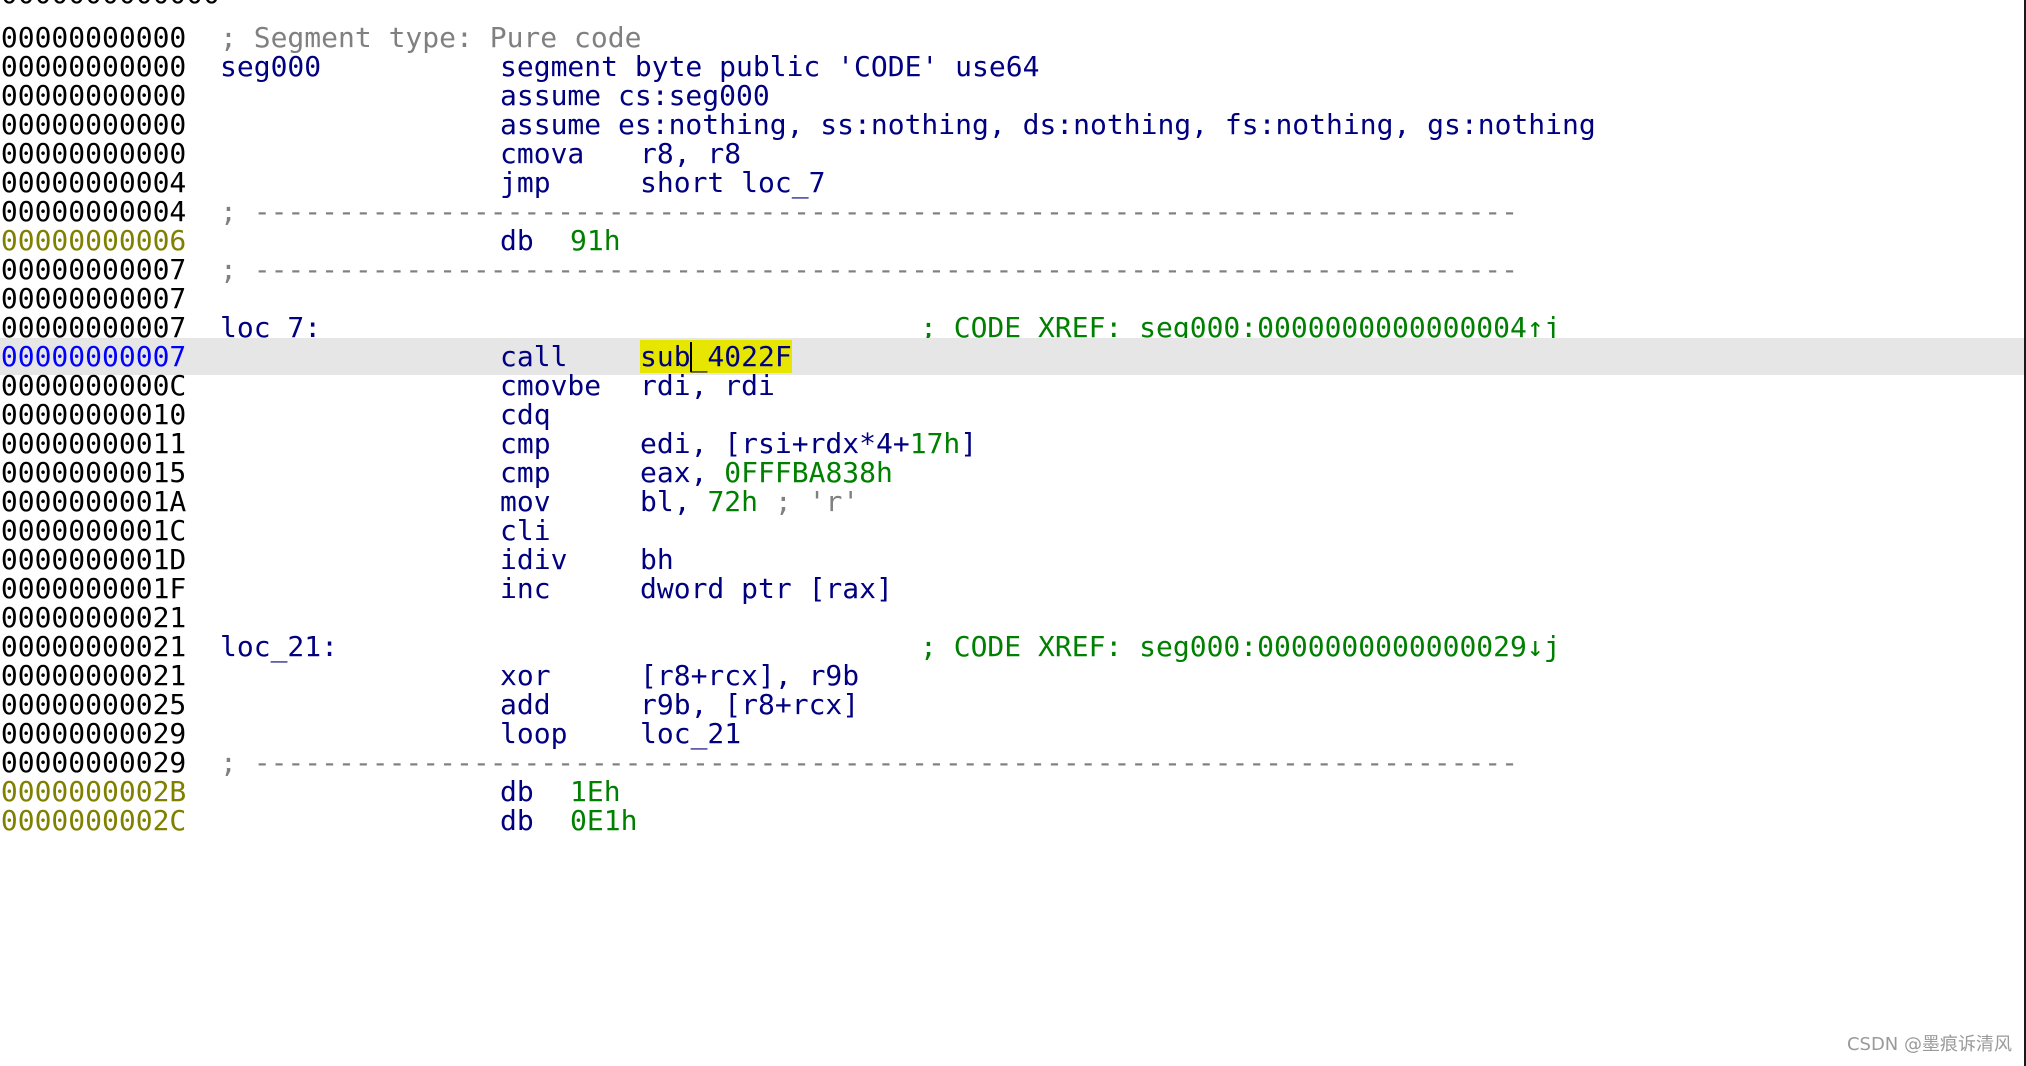  Describe the element at coordinates (93, 820) in the screenshot. I see `address: 00000000002C` at that location.